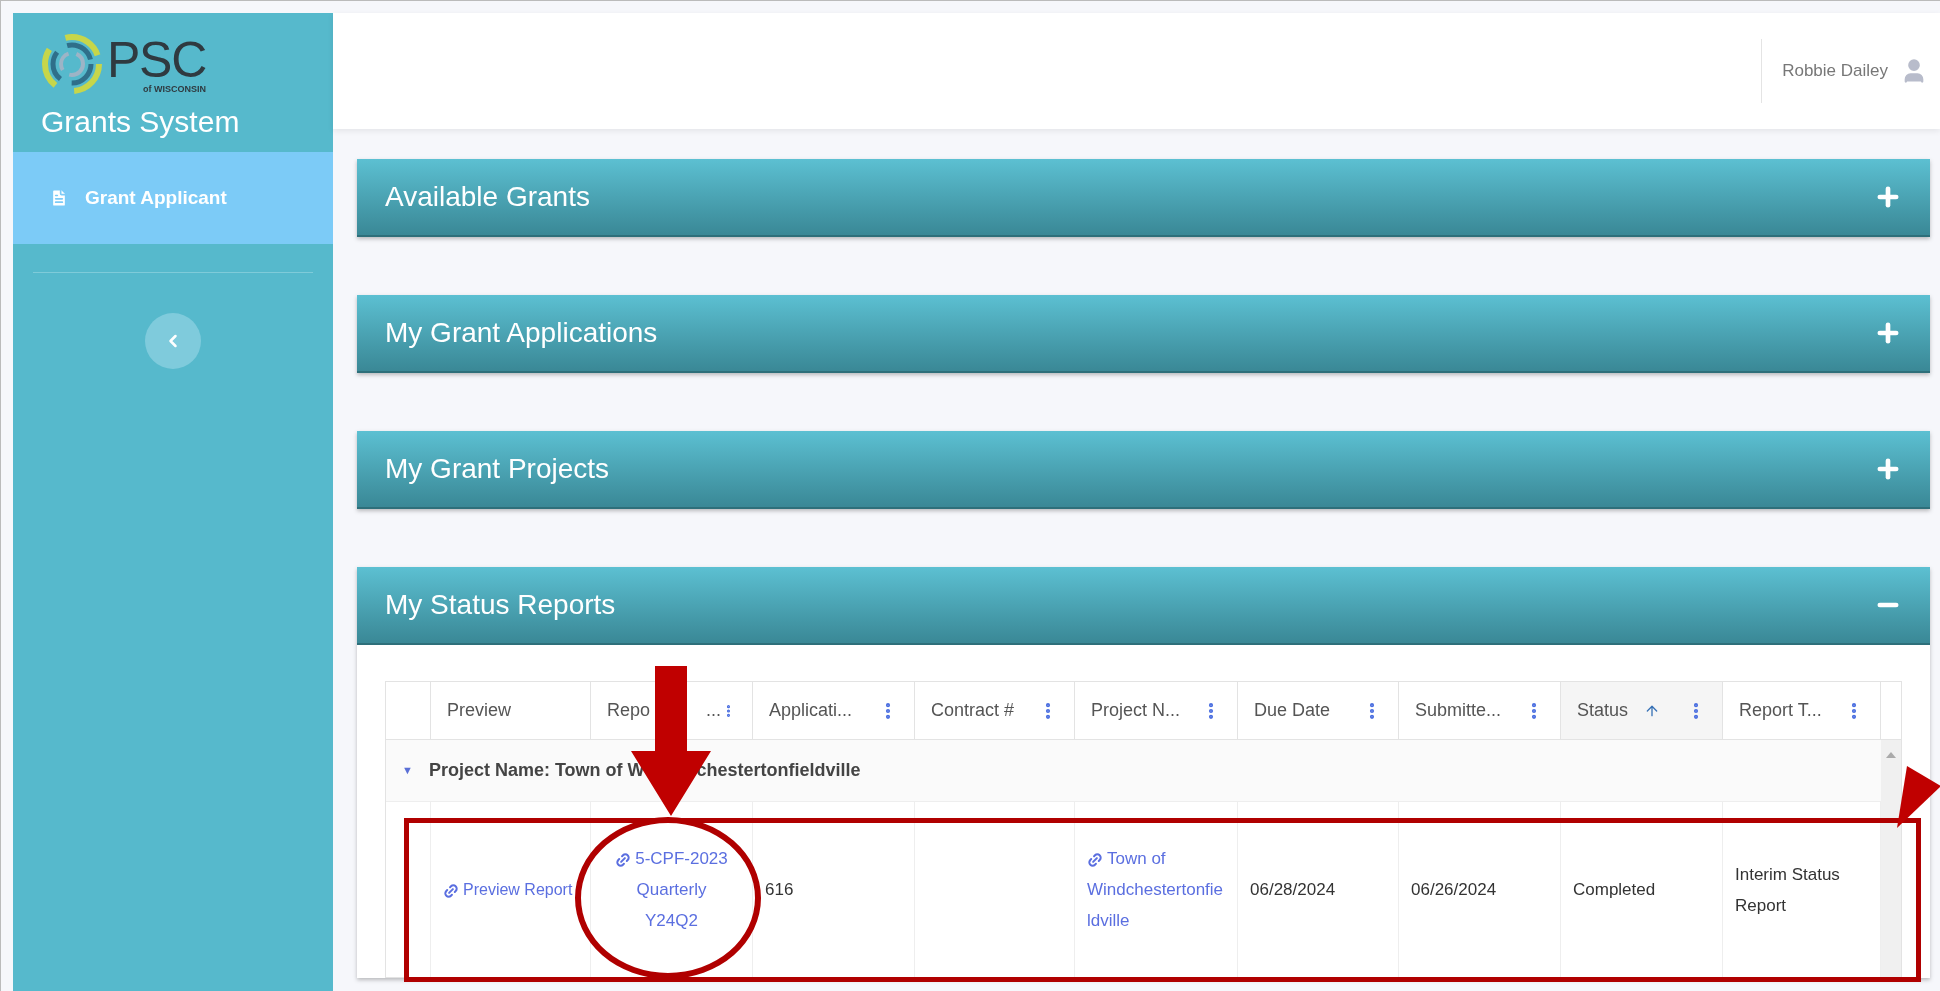  Describe the element at coordinates (1918, 797) in the screenshot. I see `annotation-arrow` at that location.